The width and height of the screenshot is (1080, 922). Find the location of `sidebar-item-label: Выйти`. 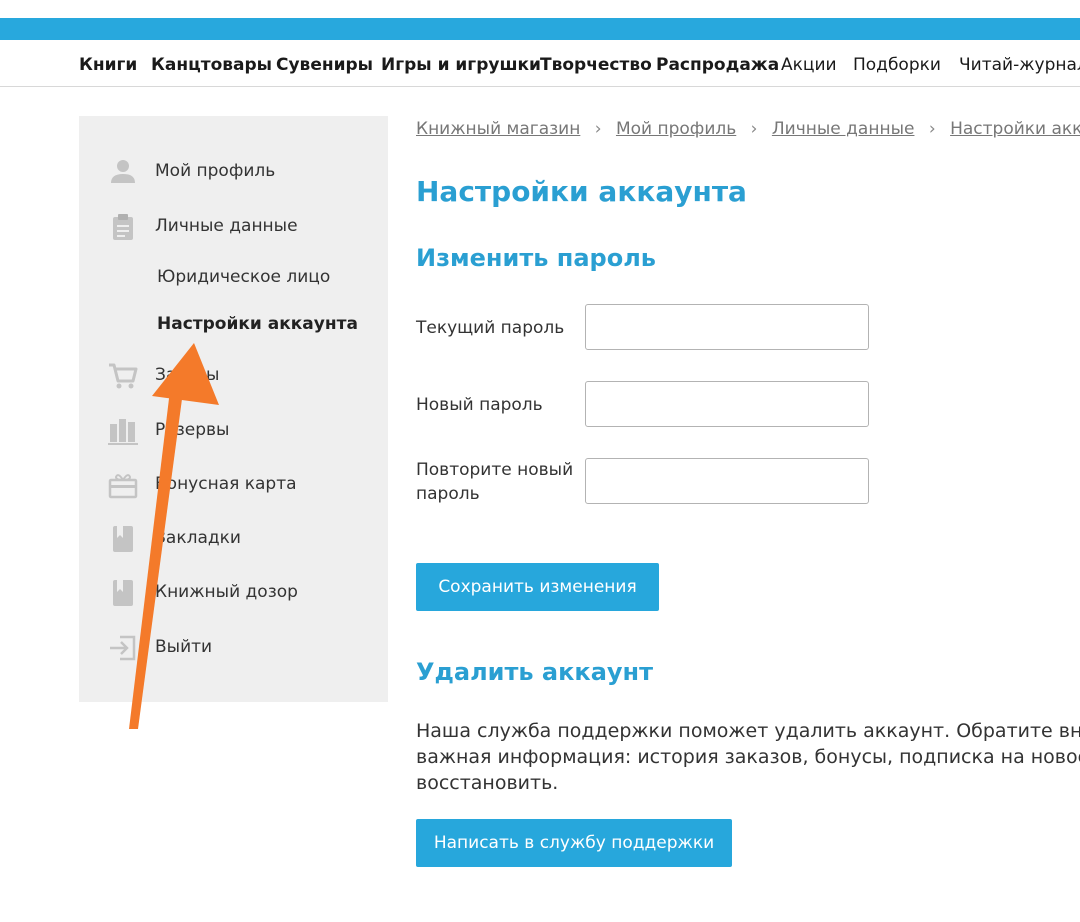

sidebar-item-label: Выйти is located at coordinates (184, 647).